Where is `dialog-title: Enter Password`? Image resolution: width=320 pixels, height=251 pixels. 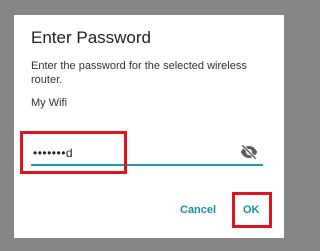 dialog-title: Enter Password is located at coordinates (91, 37).